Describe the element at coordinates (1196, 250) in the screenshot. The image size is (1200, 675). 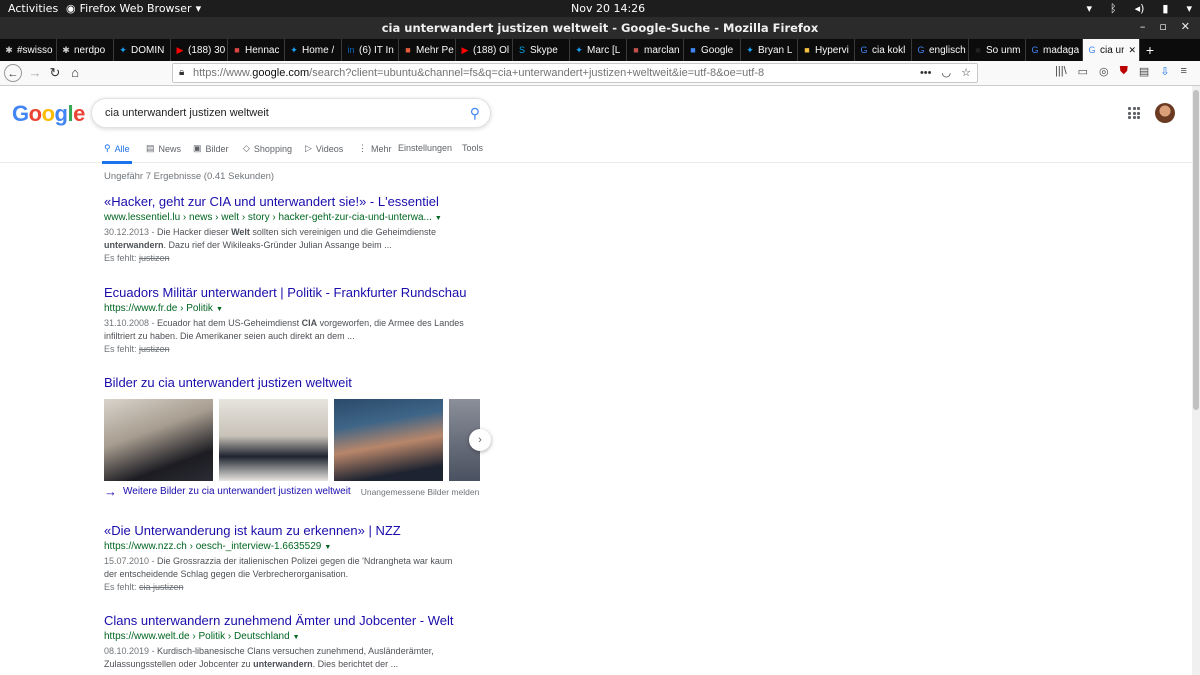
I see `scrollbar-thumb` at that location.